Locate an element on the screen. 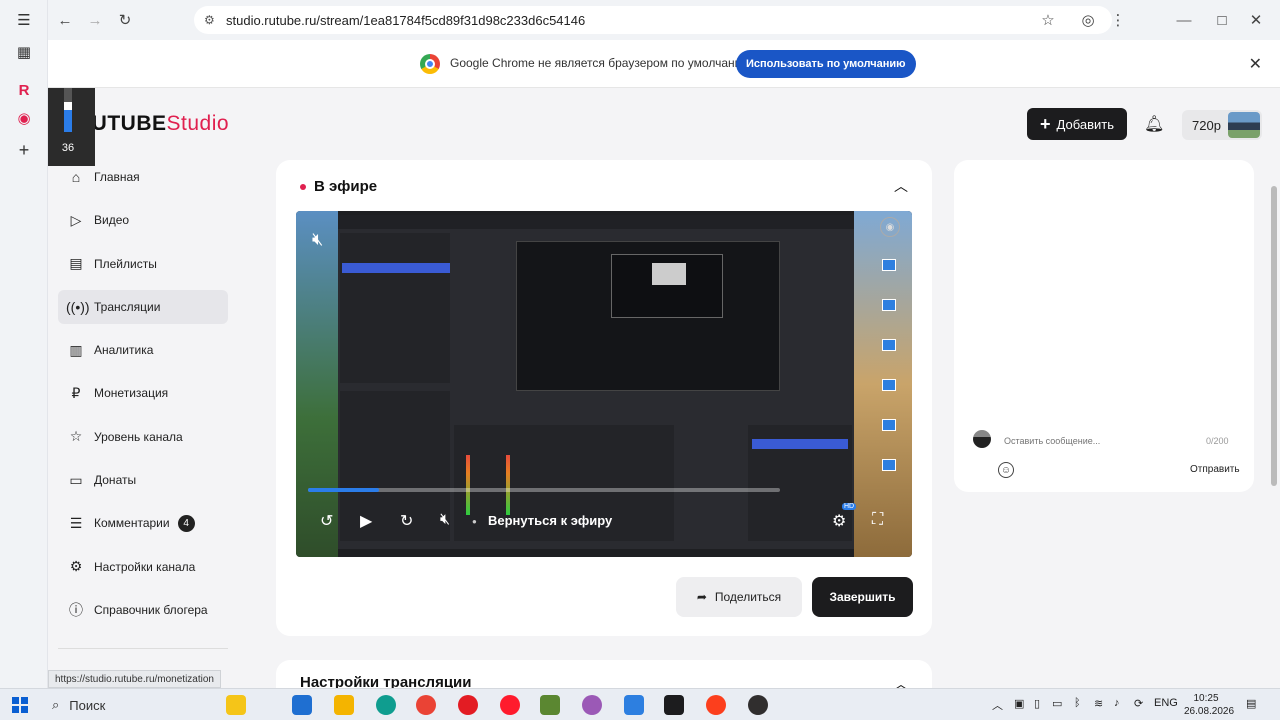 This screenshot has width=1280, height=720. sidebar-item-channel-settings: ⚙ Настройки канала is located at coordinates (143, 567).